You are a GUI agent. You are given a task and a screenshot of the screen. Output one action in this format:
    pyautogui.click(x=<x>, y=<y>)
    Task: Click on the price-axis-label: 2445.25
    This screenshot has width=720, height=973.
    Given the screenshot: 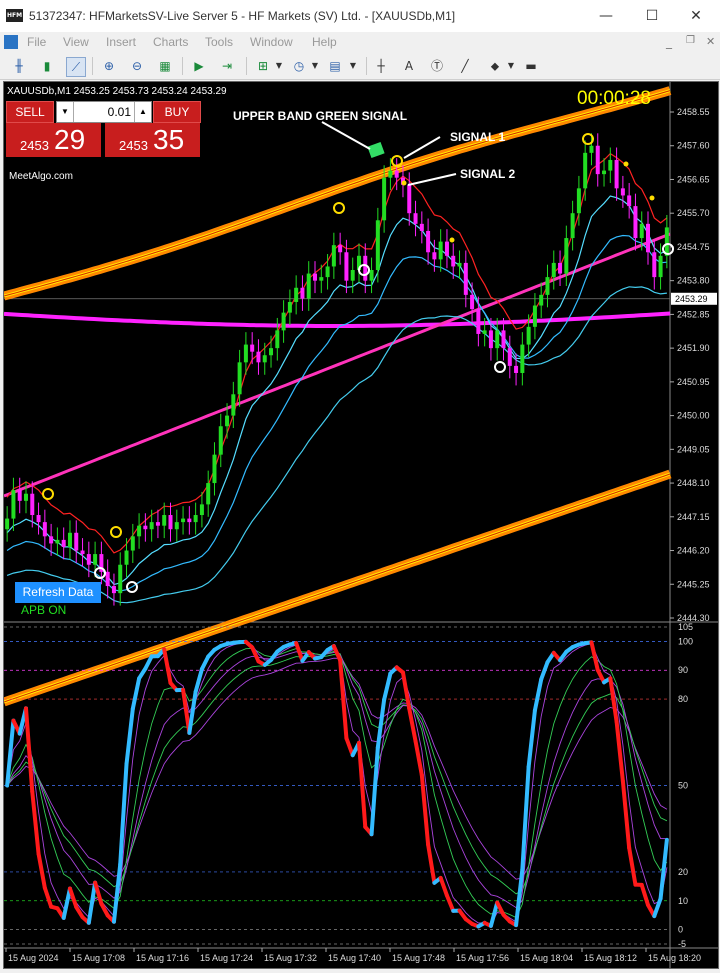 What is the action you would take?
    pyautogui.click(x=693, y=584)
    